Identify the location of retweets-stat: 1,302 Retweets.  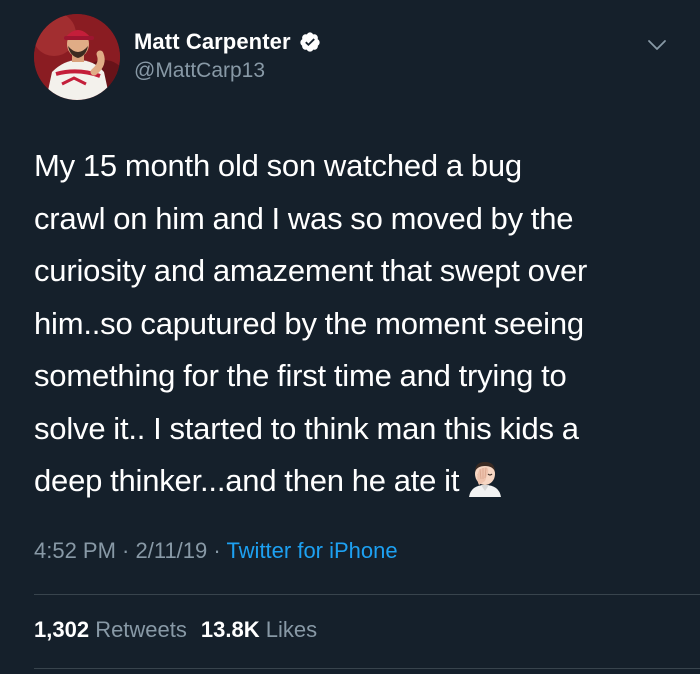
(110, 629).